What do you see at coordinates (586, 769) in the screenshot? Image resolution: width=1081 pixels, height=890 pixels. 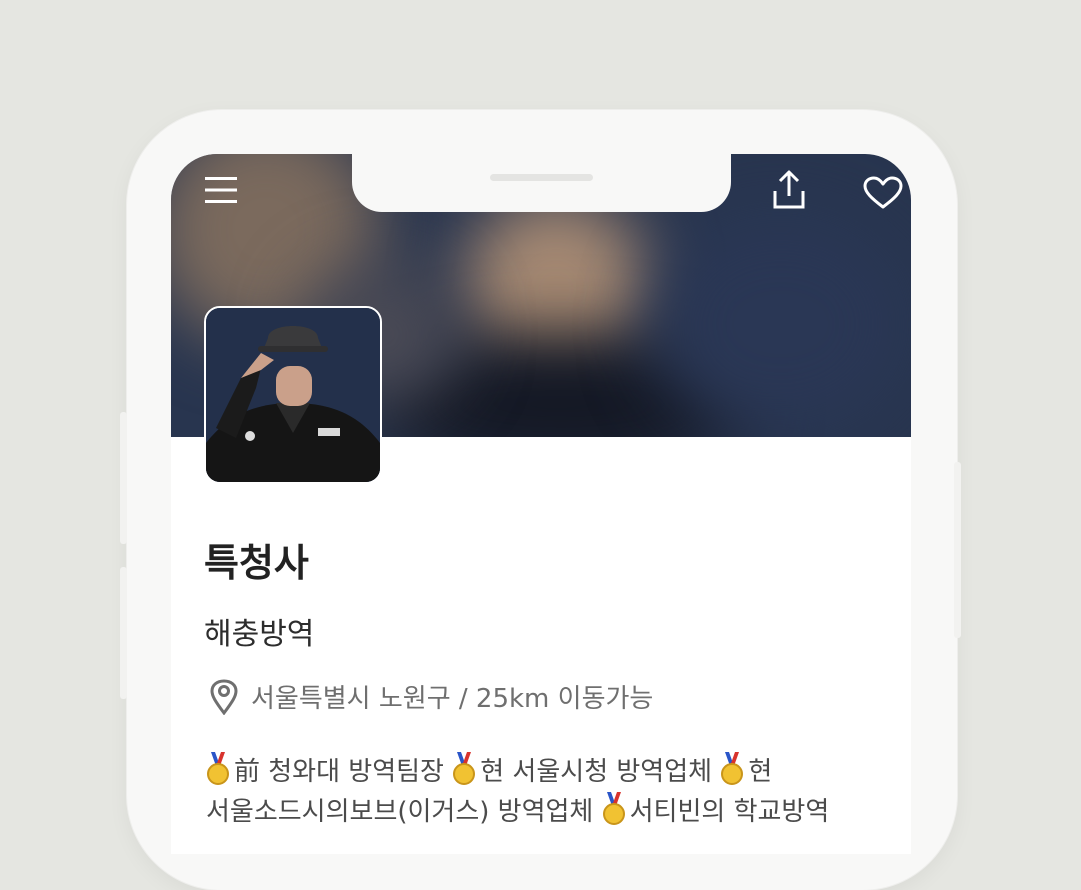 I see `bio-item: 현 서울시청 방역업체` at bounding box center [586, 769].